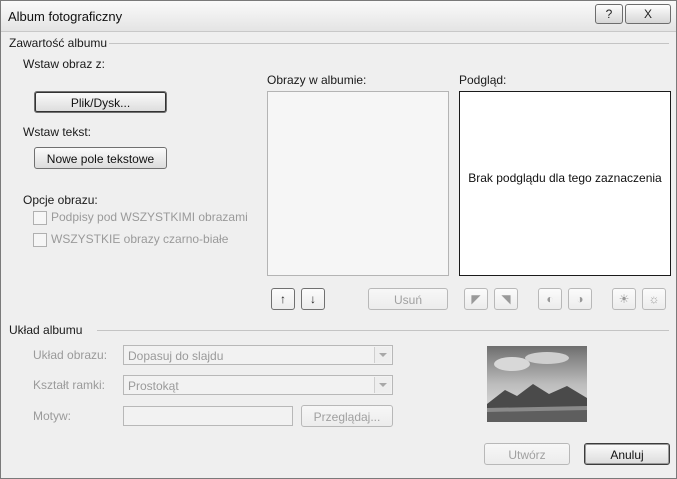 The image size is (677, 479). What do you see at coordinates (208, 416) in the screenshot?
I see `theme-input` at bounding box center [208, 416].